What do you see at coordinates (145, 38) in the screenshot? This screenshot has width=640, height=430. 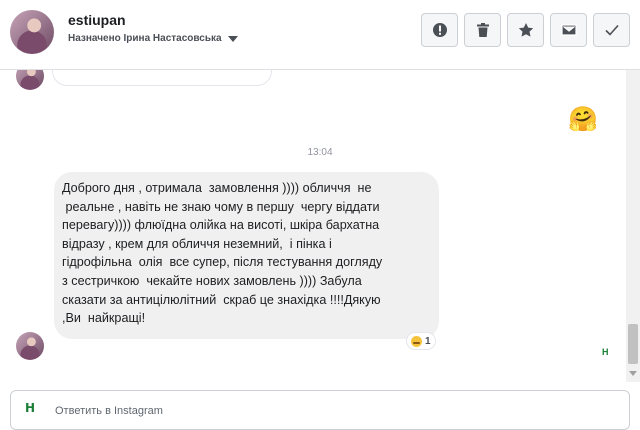 I see `assignee-label: Назначено Ірина Настасовська` at bounding box center [145, 38].